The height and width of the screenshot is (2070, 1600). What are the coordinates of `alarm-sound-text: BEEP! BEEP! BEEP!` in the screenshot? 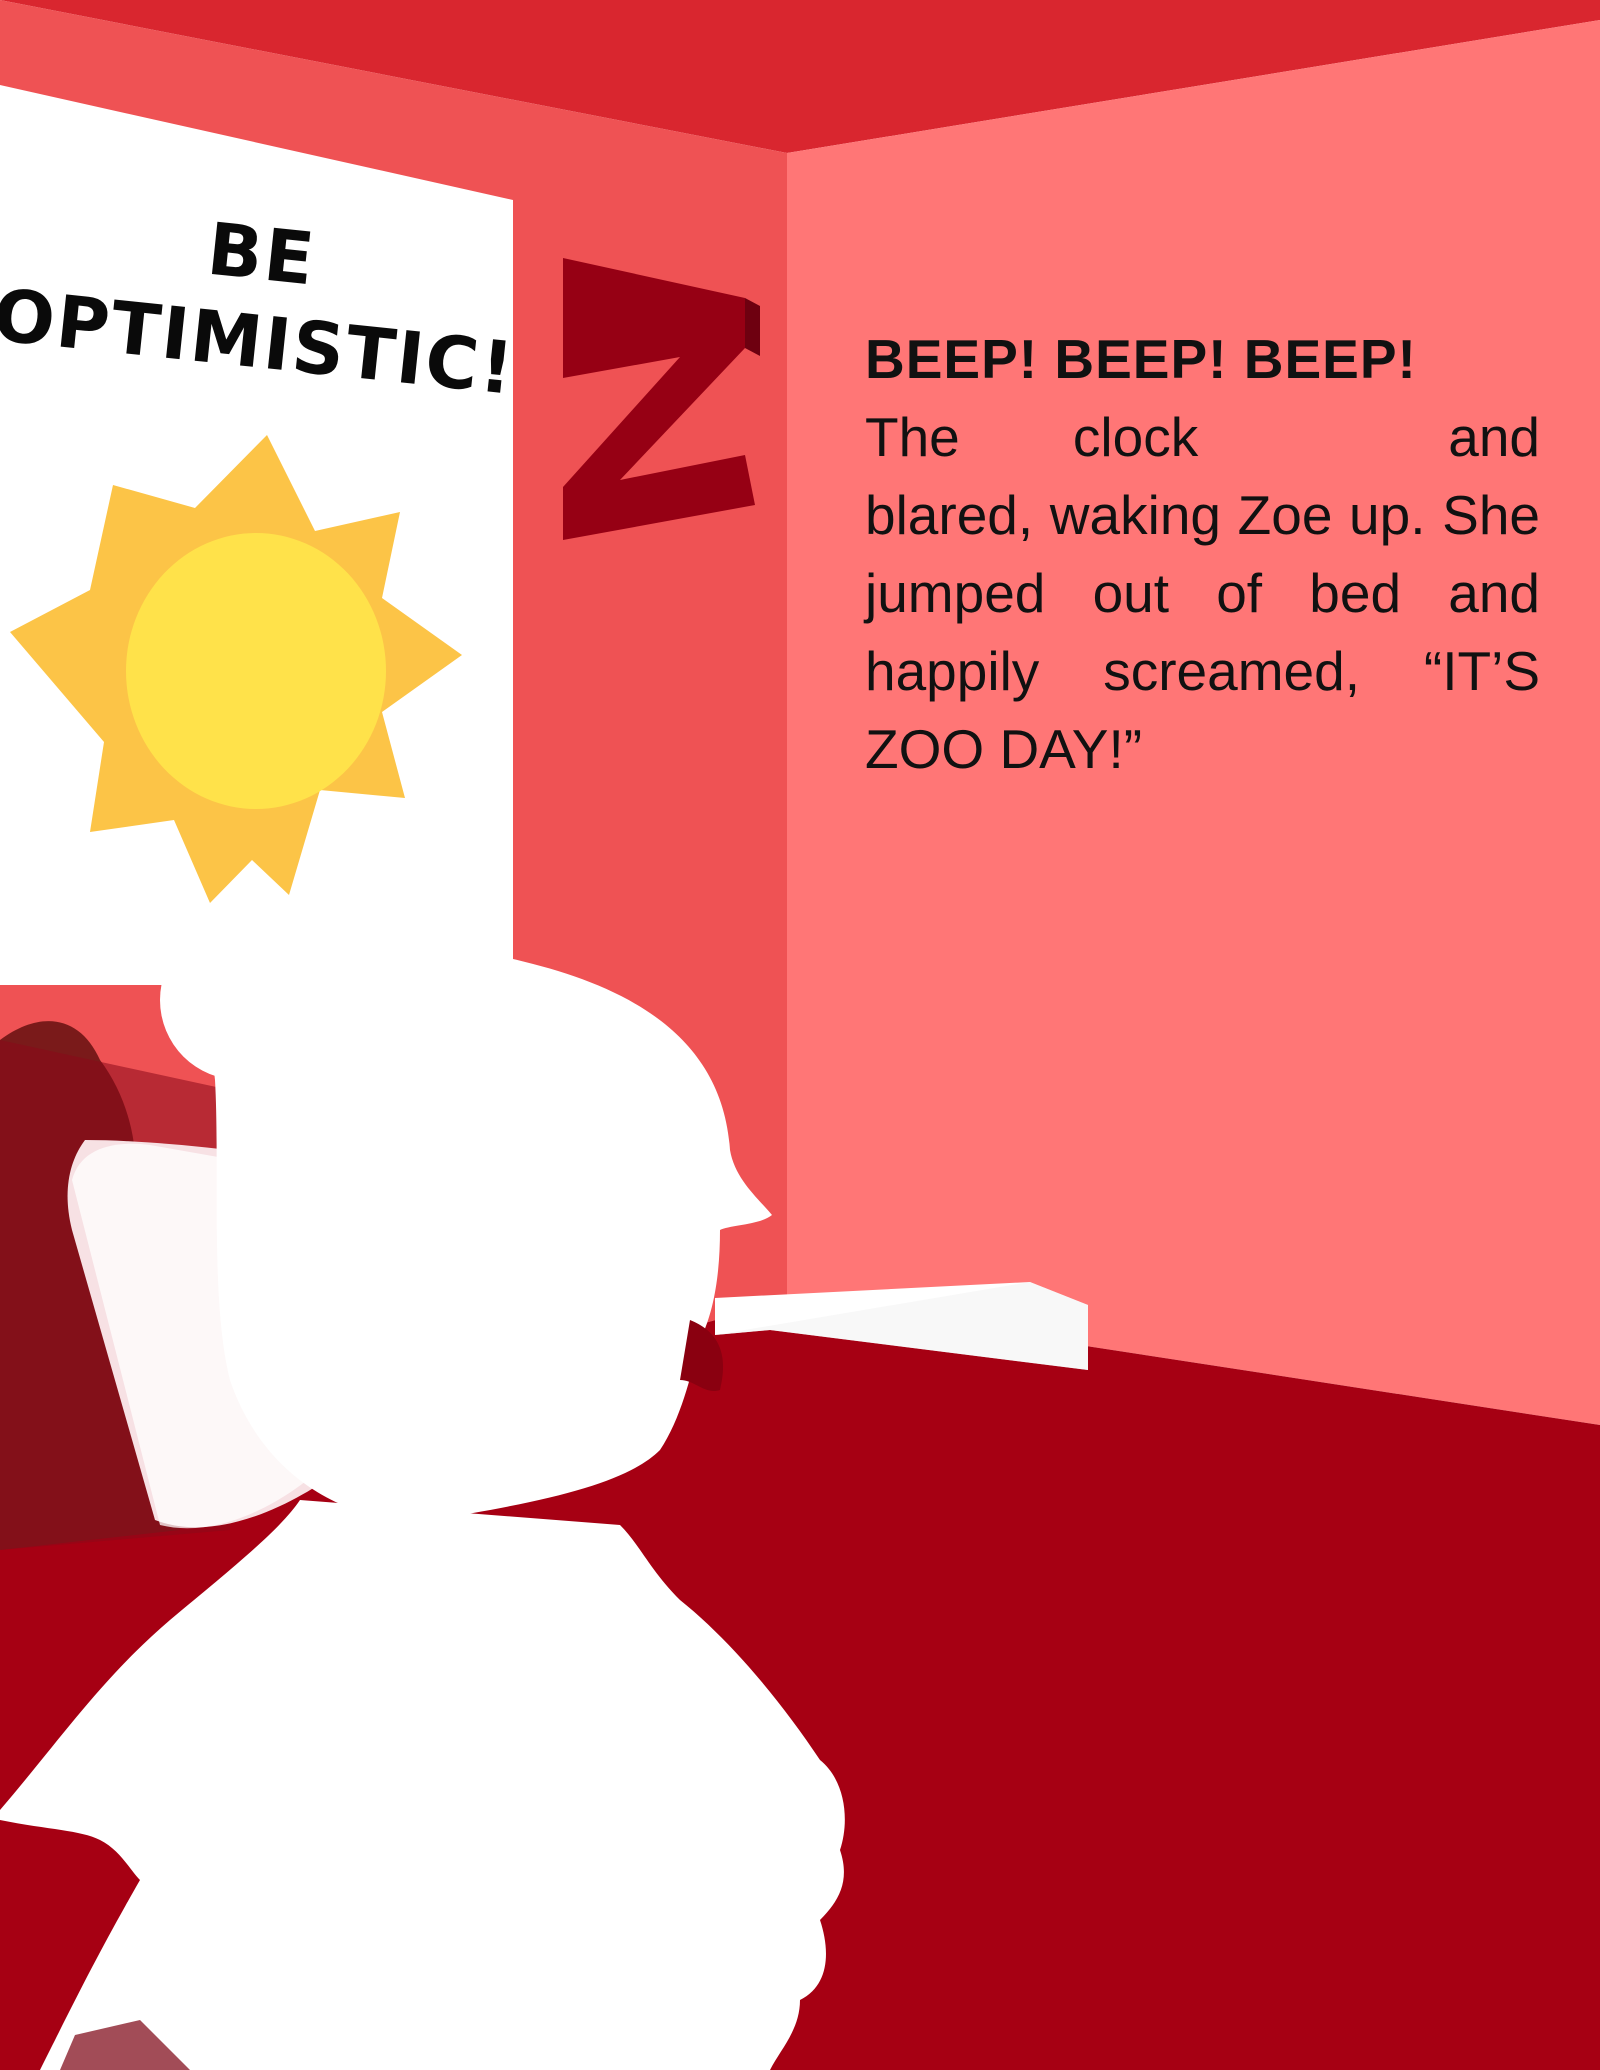 It's located at (1141, 359).